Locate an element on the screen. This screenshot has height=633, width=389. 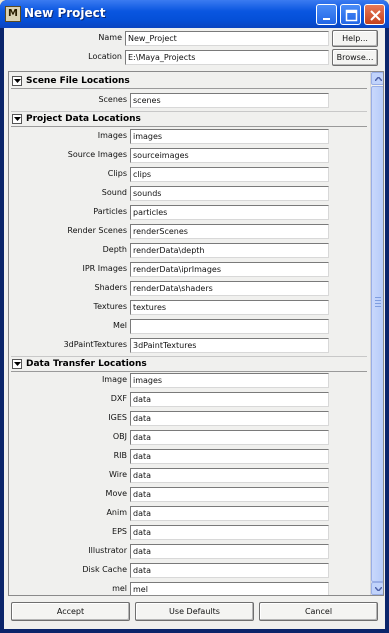
row-label: Sound is located at coordinates (114, 192).